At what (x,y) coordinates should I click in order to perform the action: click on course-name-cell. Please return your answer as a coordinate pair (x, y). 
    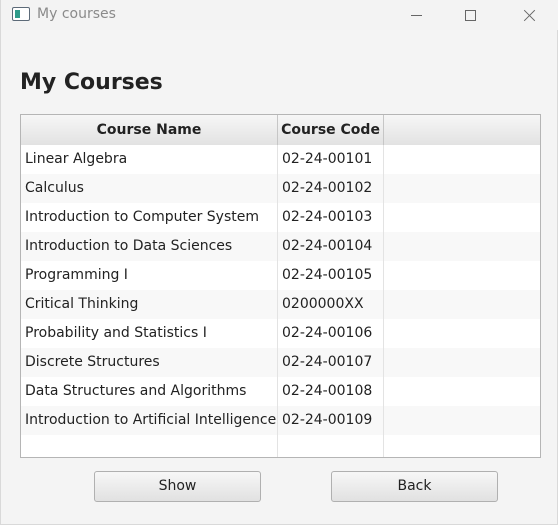
    Looking at the image, I should click on (149, 446).